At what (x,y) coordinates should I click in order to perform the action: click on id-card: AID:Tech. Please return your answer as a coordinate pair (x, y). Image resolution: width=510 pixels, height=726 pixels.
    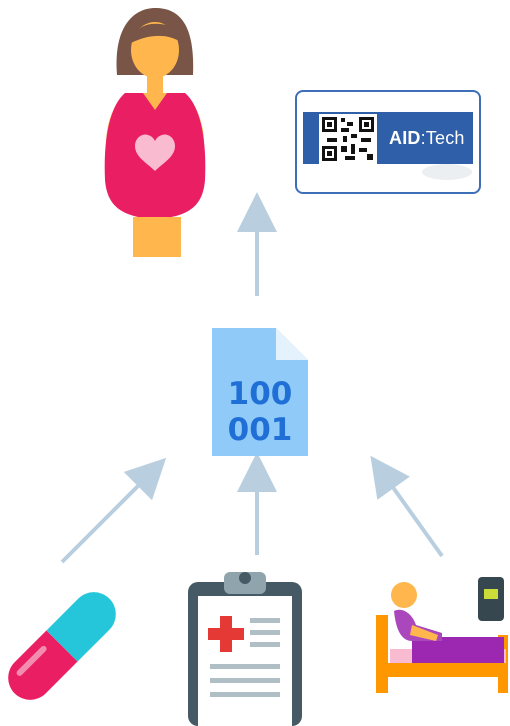
    Looking at the image, I should click on (388, 142).